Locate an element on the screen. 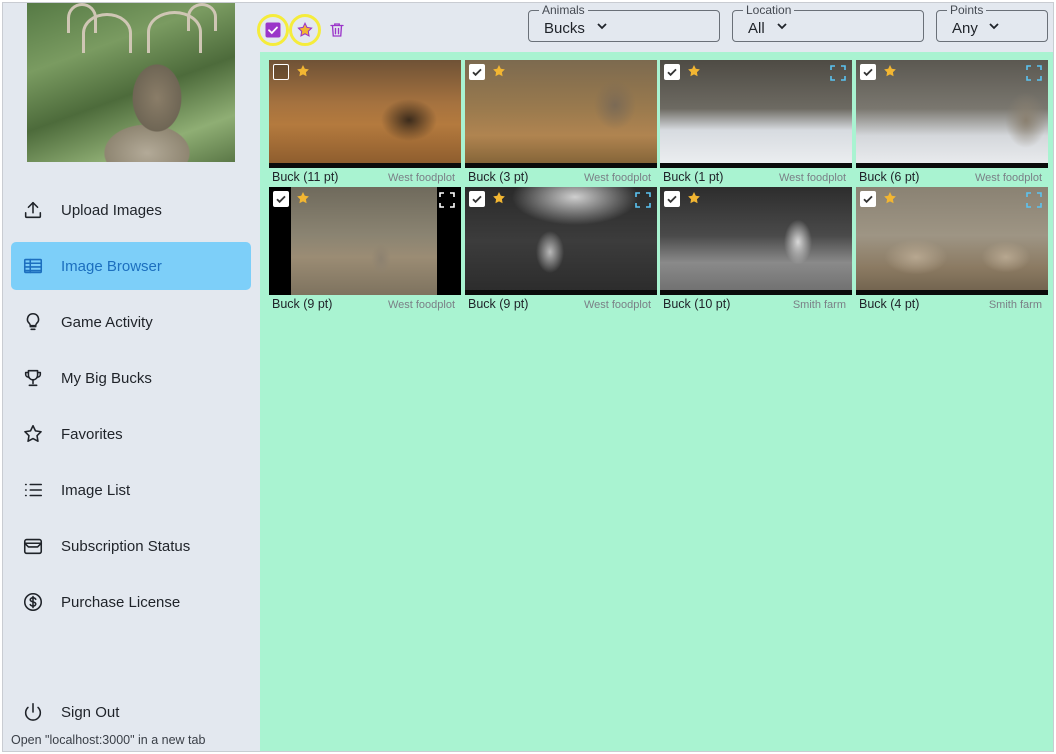 The width and height of the screenshot is (1056, 754). location-filter-value: All is located at coordinates (756, 28).